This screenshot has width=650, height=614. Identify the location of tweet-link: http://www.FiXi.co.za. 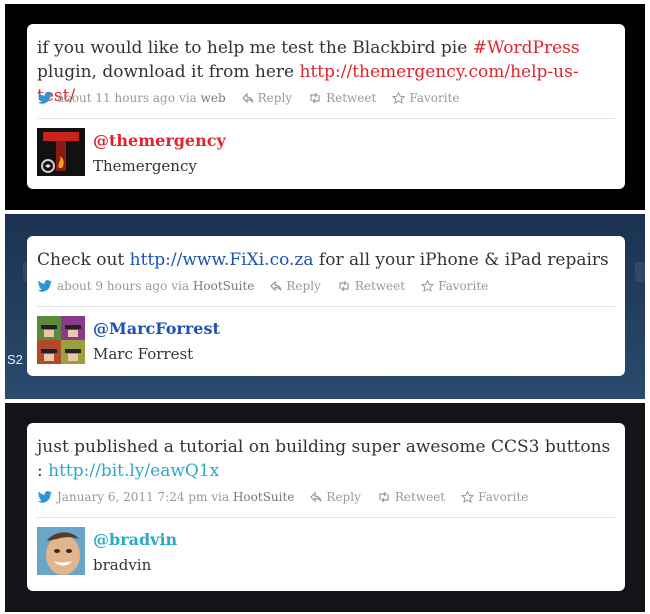
(222, 260).